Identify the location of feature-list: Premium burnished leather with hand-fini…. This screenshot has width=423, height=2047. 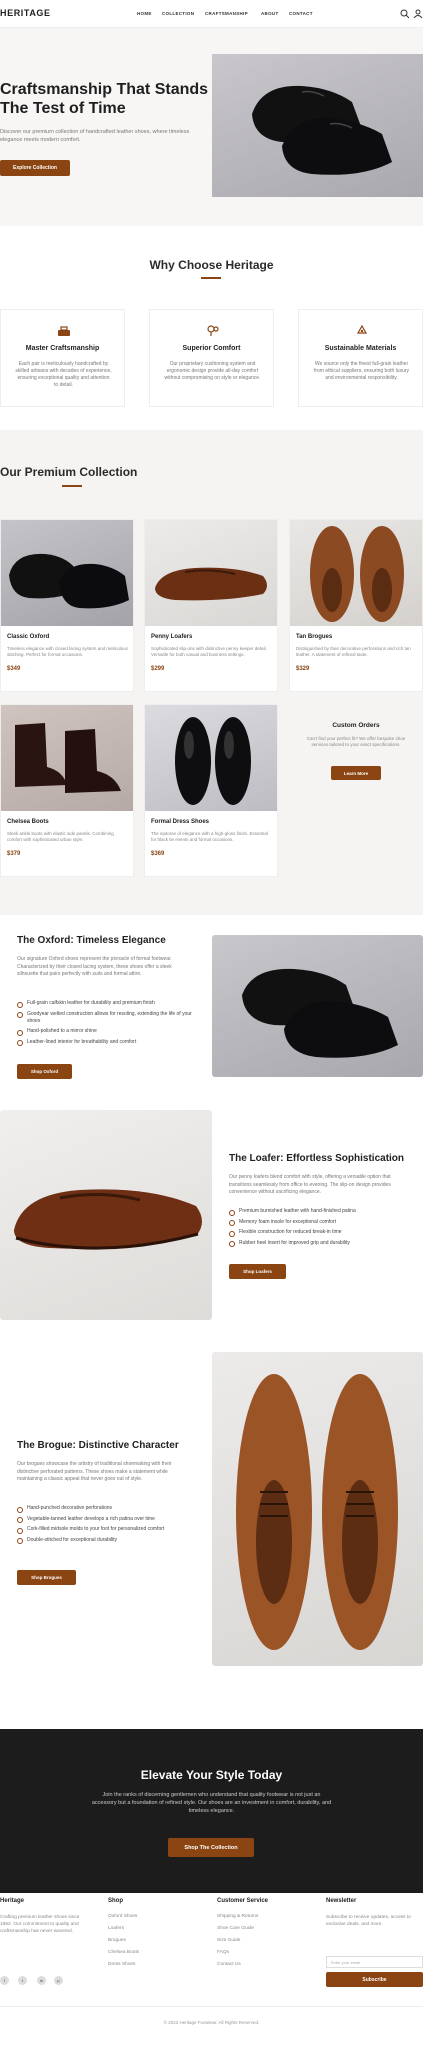
(318, 1229).